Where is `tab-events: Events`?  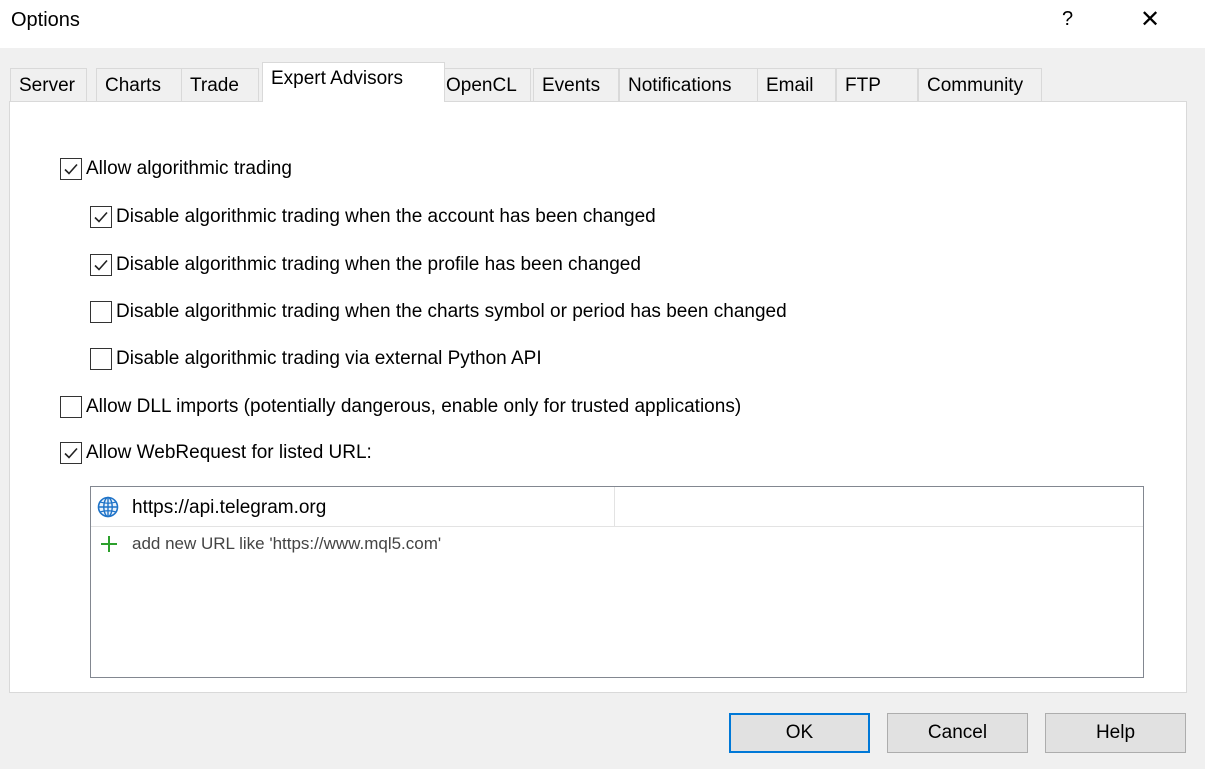
tab-events: Events is located at coordinates (576, 84).